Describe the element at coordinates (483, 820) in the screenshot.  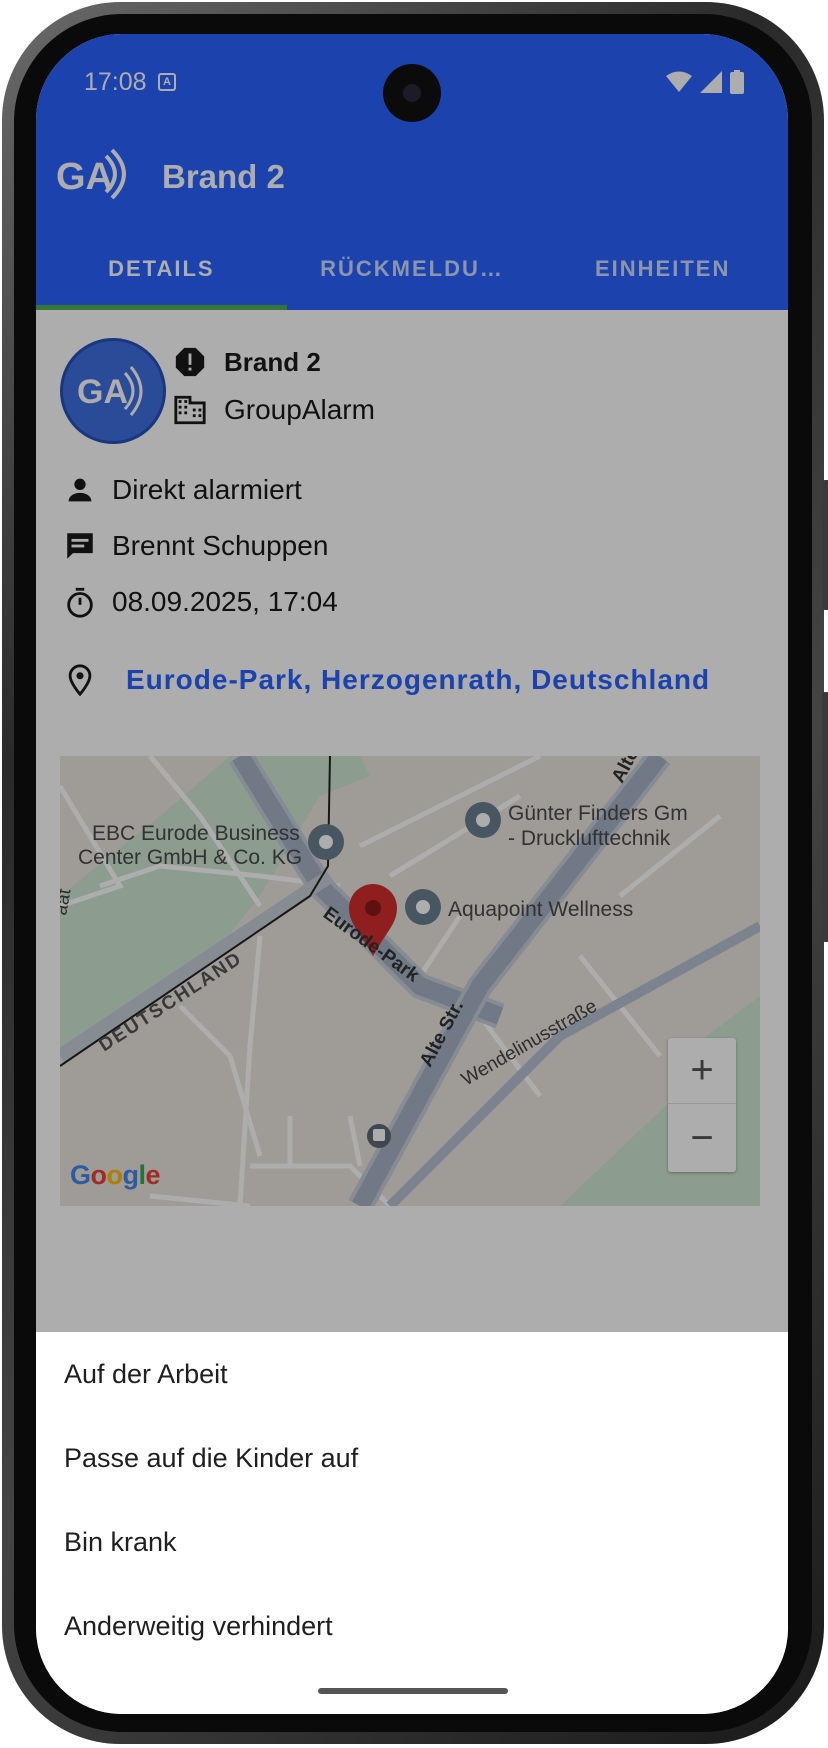
I see `poi-pin-gunter` at that location.